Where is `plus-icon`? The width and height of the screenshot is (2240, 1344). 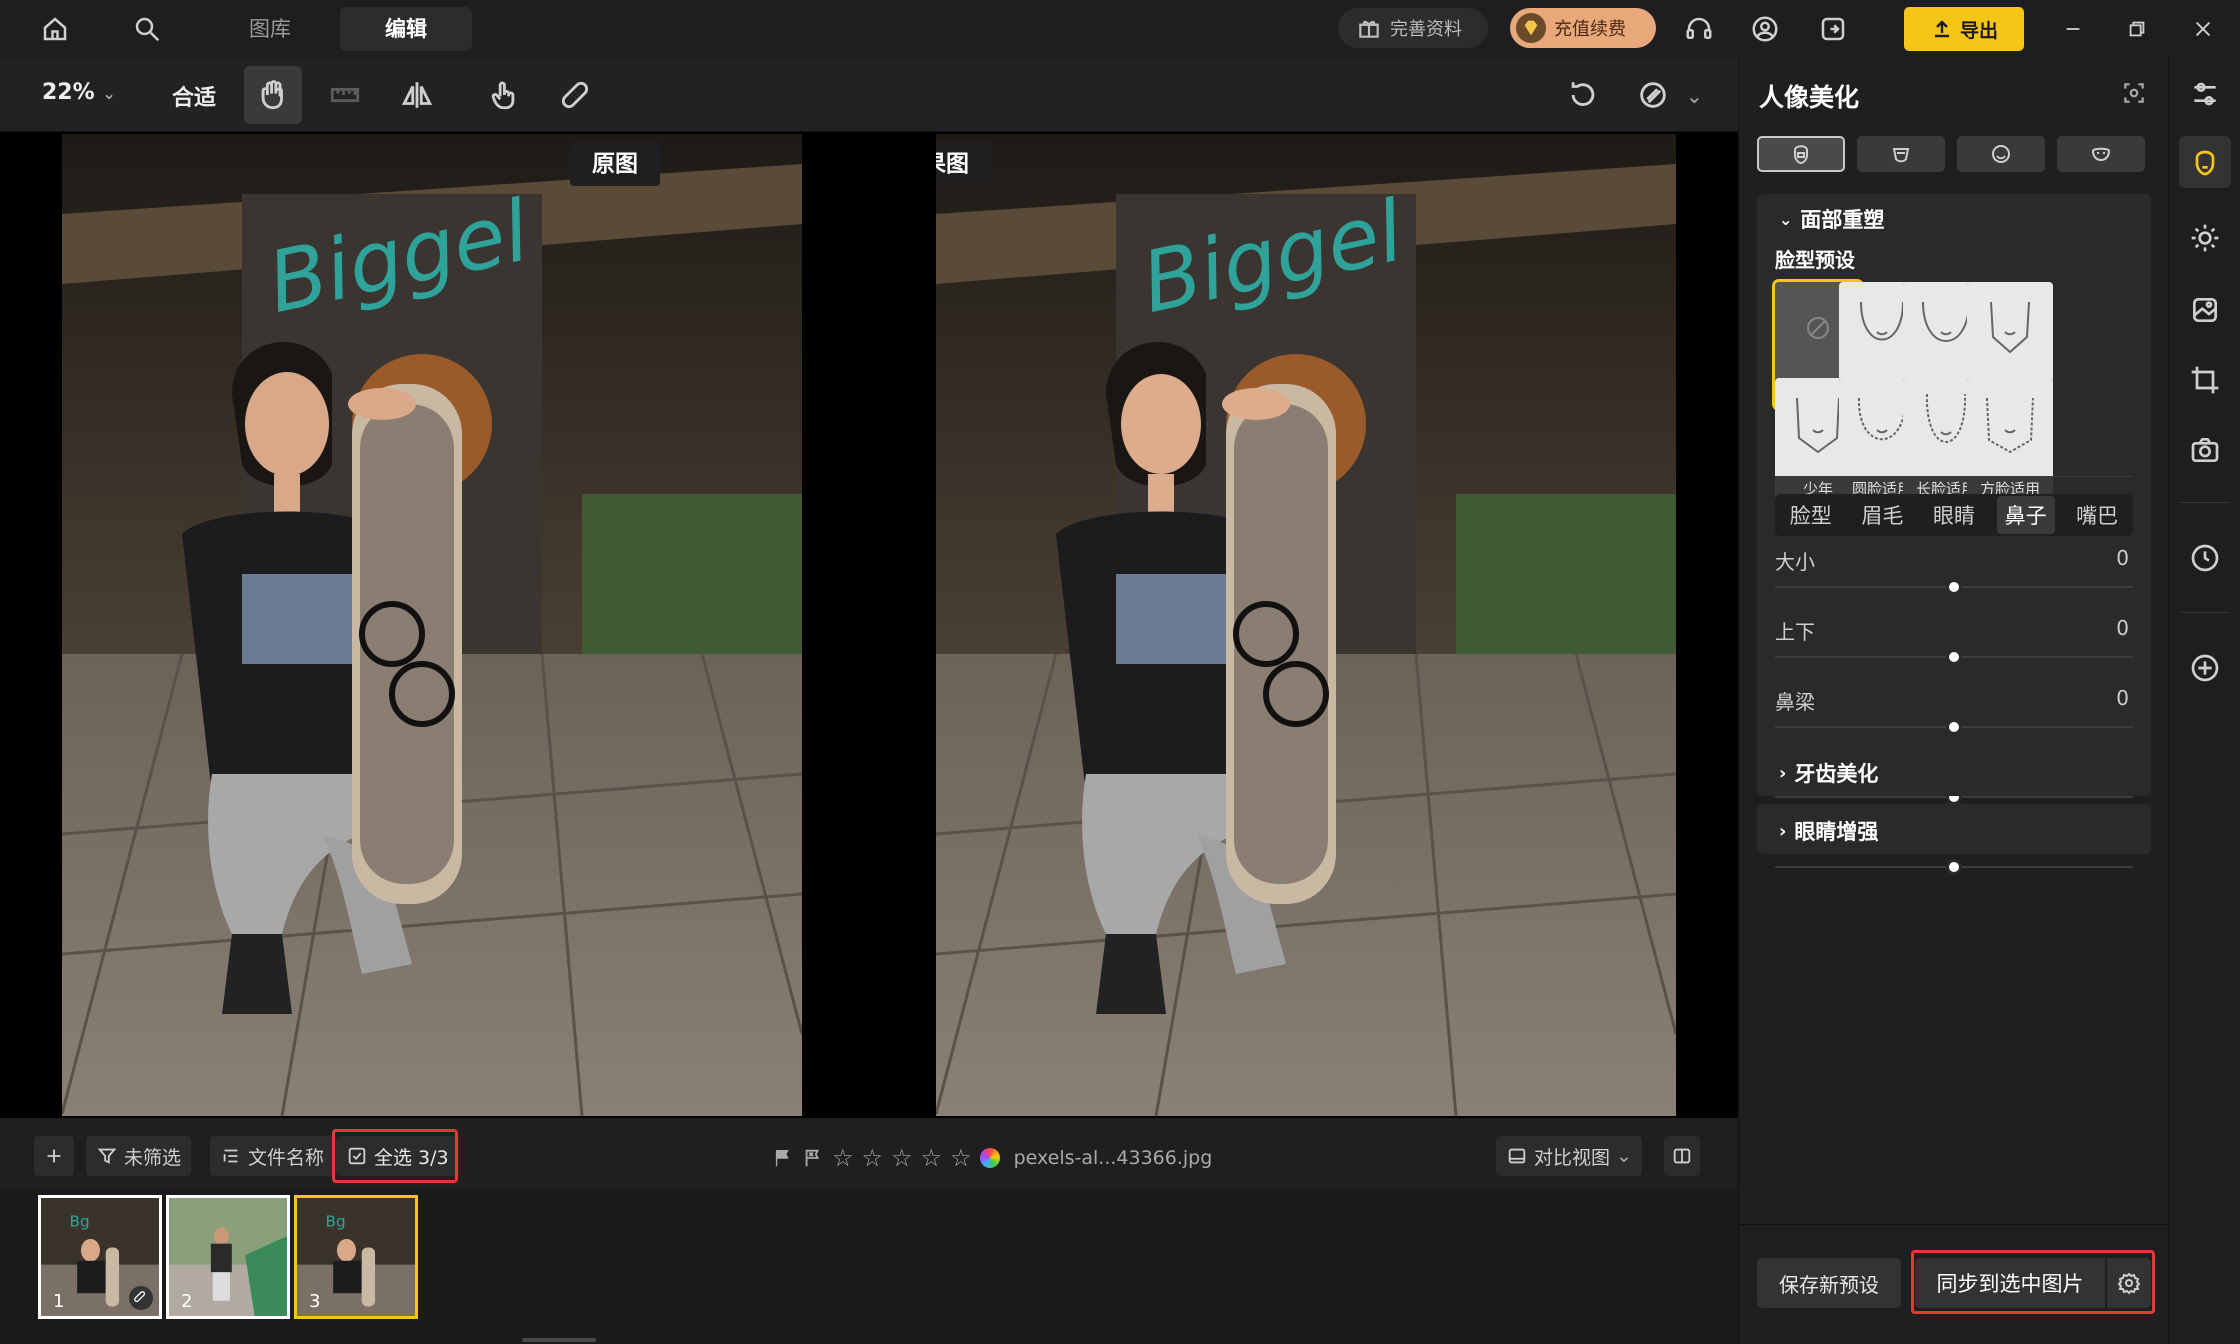 plus-icon is located at coordinates (54, 1156).